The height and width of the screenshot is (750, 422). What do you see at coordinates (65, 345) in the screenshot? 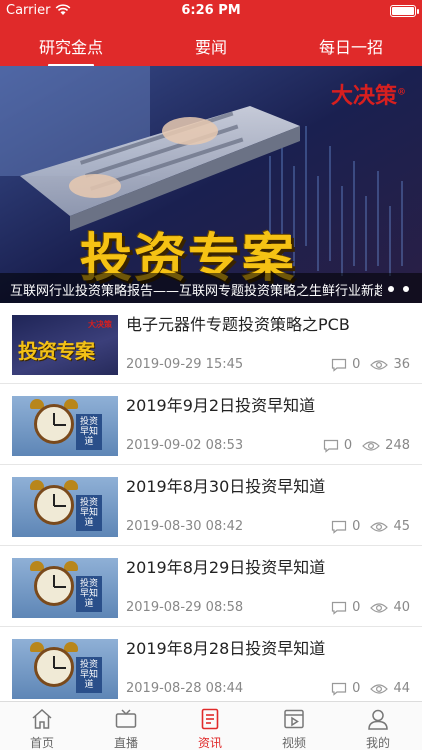
I see `news-thumbnail: 大决策 投资专案` at bounding box center [65, 345].